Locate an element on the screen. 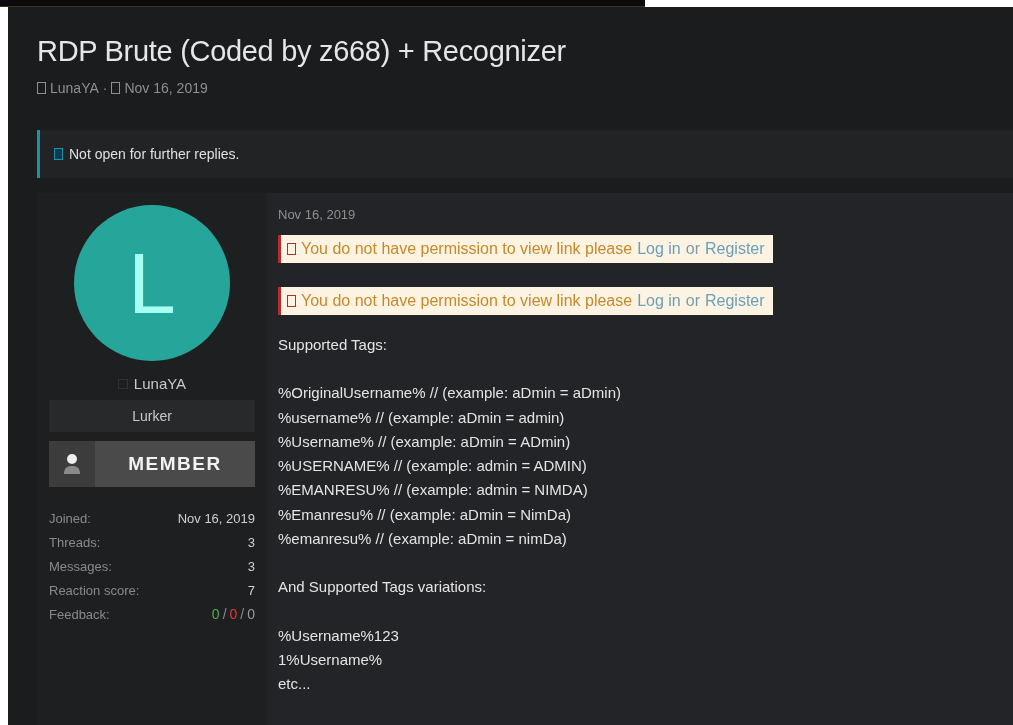 The width and height of the screenshot is (1013, 725). post-text-line: %Username% // (example: aDmin = ADmin) is located at coordinates (425, 441).